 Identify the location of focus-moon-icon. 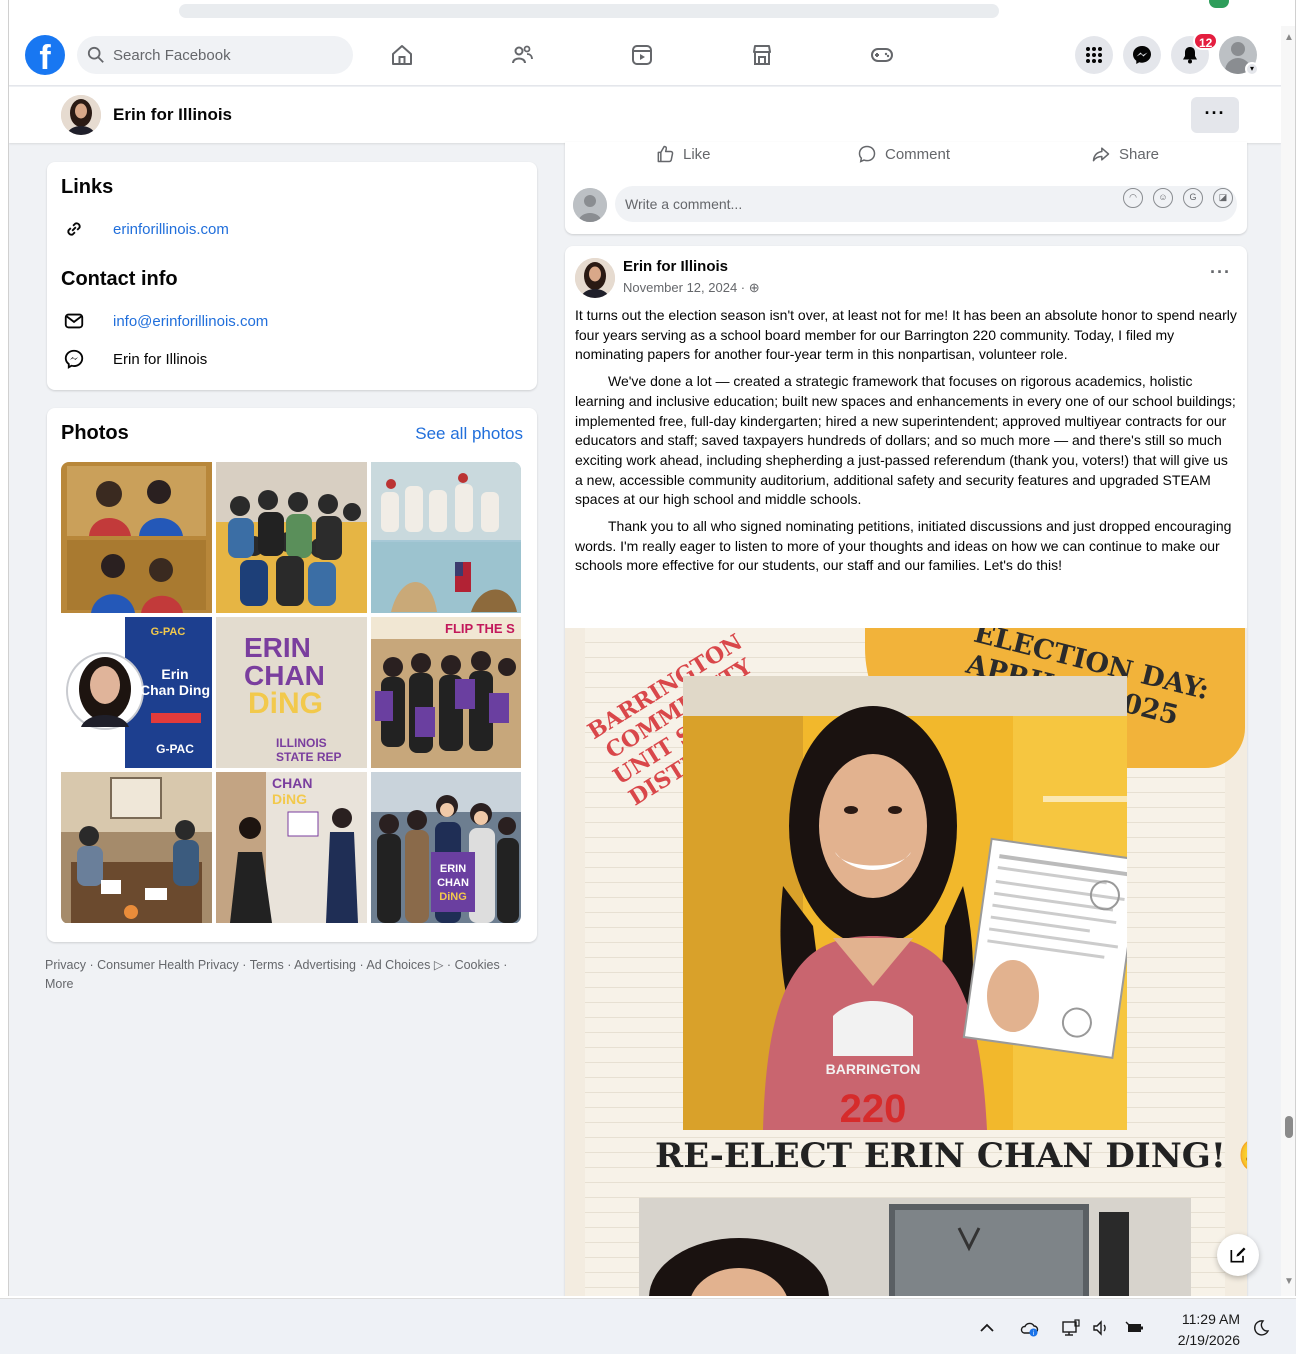
(1261, 1328).